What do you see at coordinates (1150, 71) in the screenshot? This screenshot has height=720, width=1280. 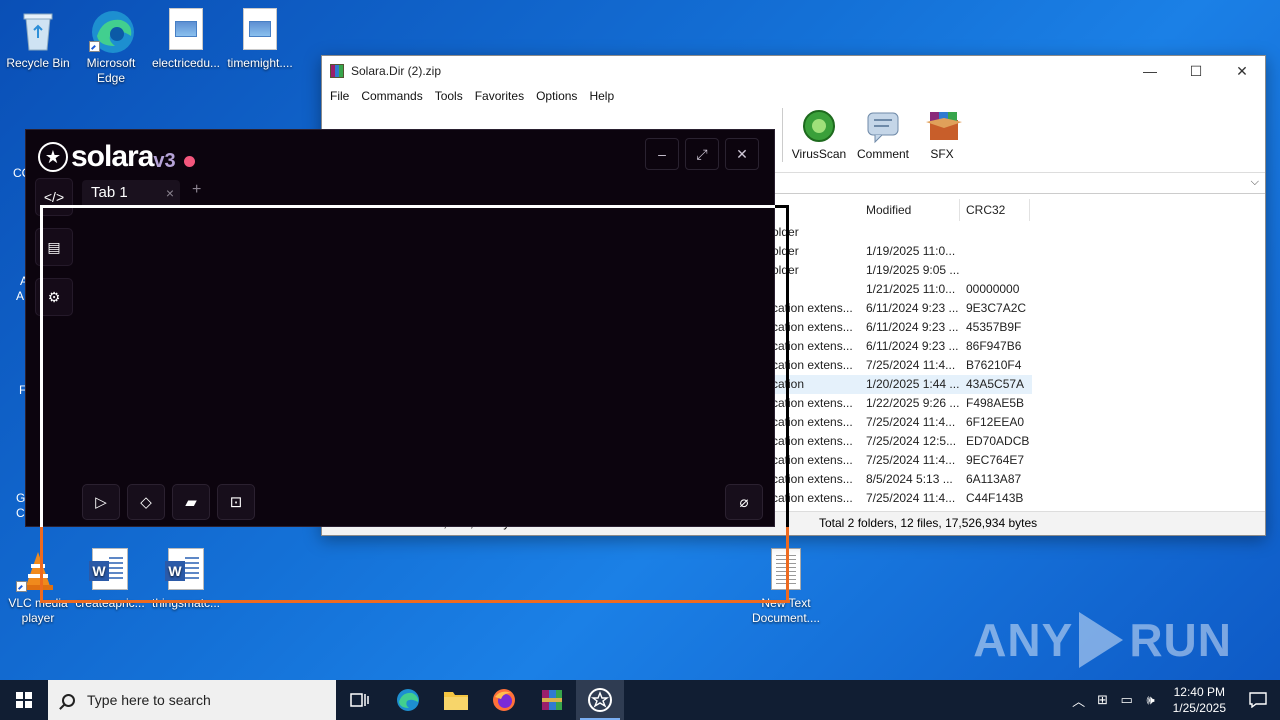 I see `minimize-button: —` at bounding box center [1150, 71].